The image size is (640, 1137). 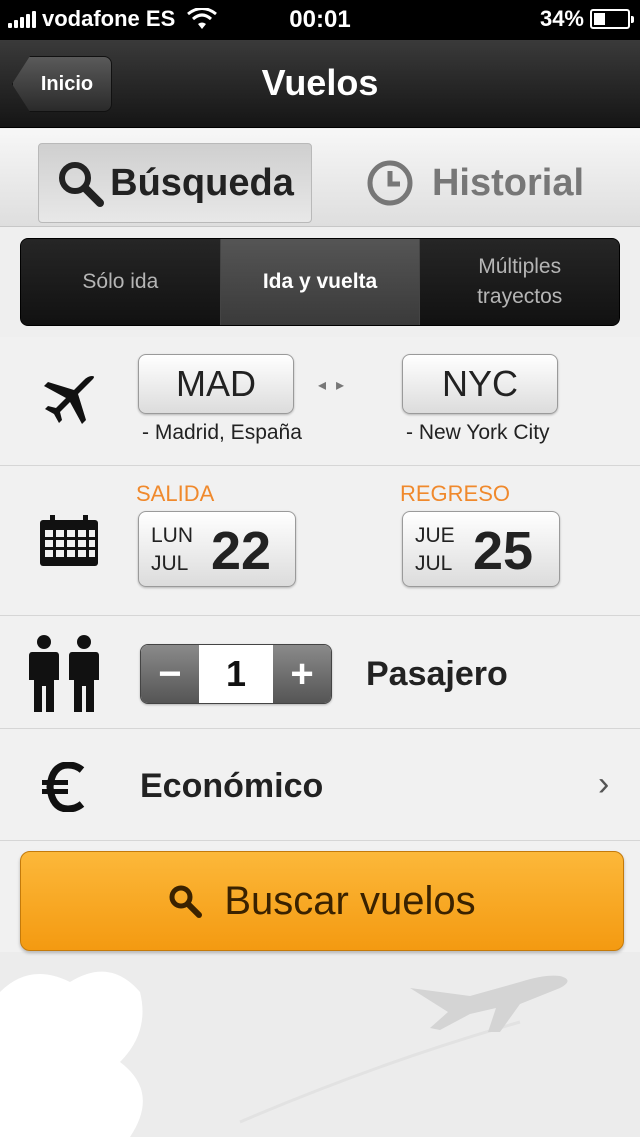 What do you see at coordinates (216, 384) in the screenshot?
I see `origin-airport-button: MAD` at bounding box center [216, 384].